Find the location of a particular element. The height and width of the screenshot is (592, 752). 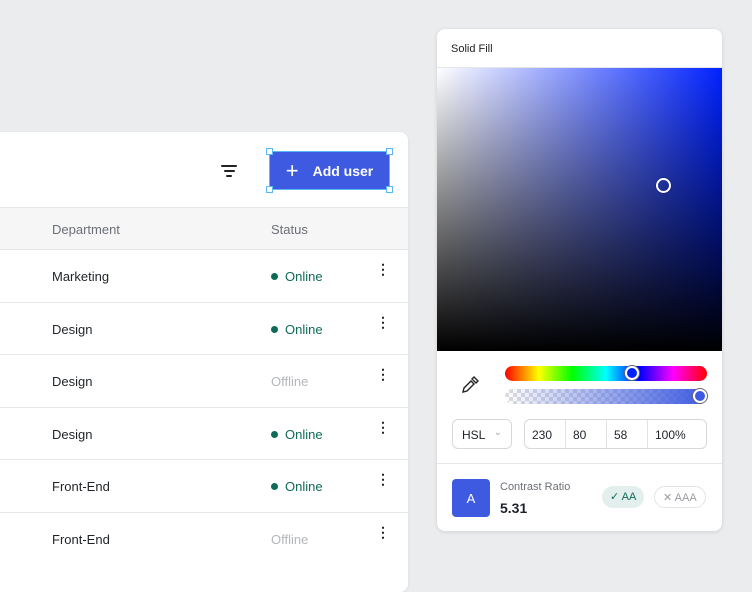

lightness-input: 58 is located at coordinates (627, 434).